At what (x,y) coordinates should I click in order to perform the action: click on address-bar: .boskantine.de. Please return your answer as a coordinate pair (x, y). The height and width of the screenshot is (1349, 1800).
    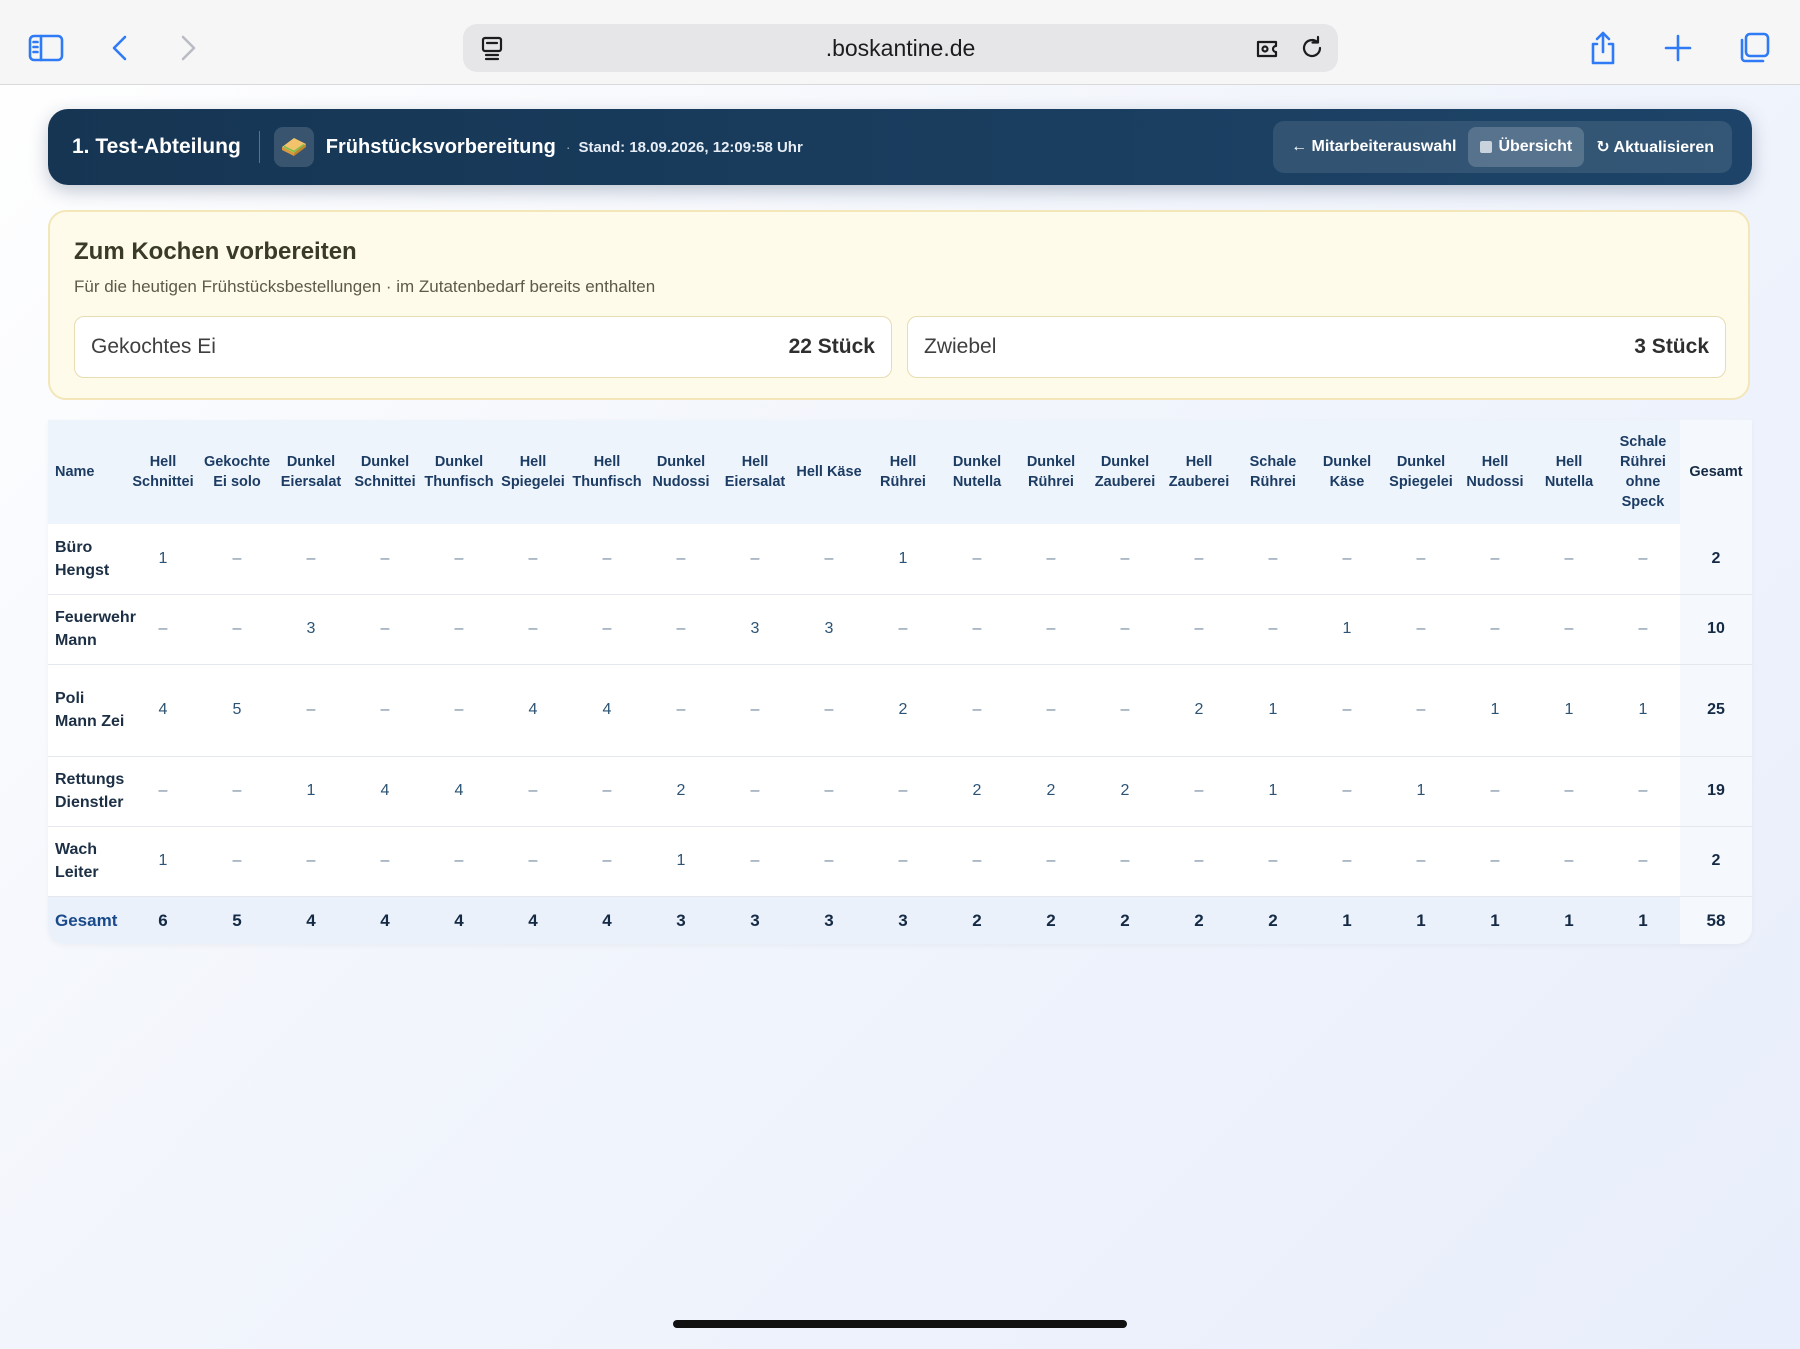
    Looking at the image, I should click on (900, 48).